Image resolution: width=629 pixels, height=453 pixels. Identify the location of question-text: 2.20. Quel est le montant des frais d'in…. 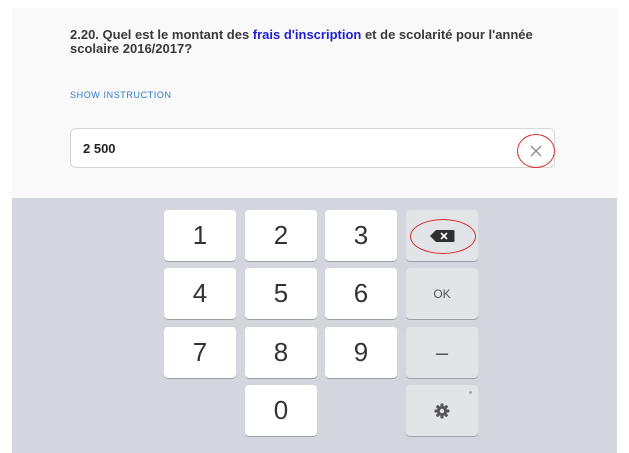
(320, 42).